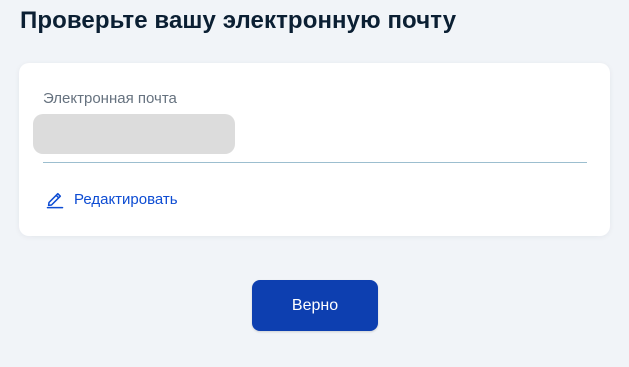  What do you see at coordinates (55, 199) in the screenshot?
I see `pencil-icon` at bounding box center [55, 199].